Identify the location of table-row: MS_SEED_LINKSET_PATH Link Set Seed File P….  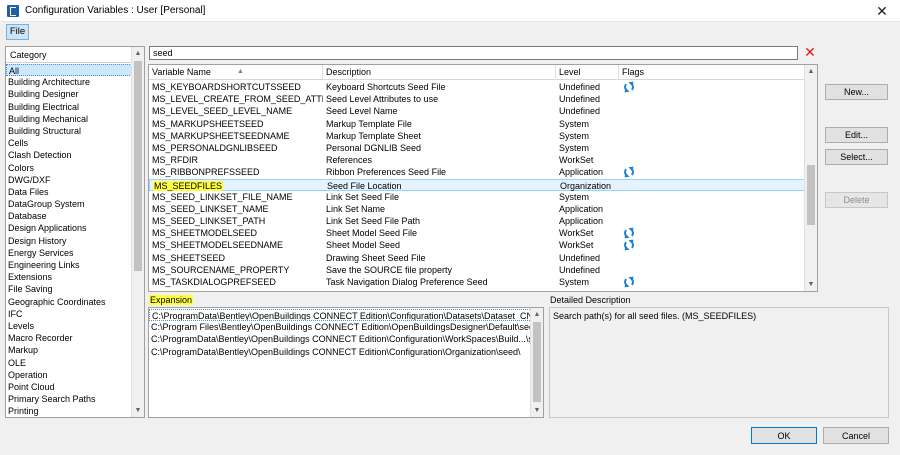
(477, 221).